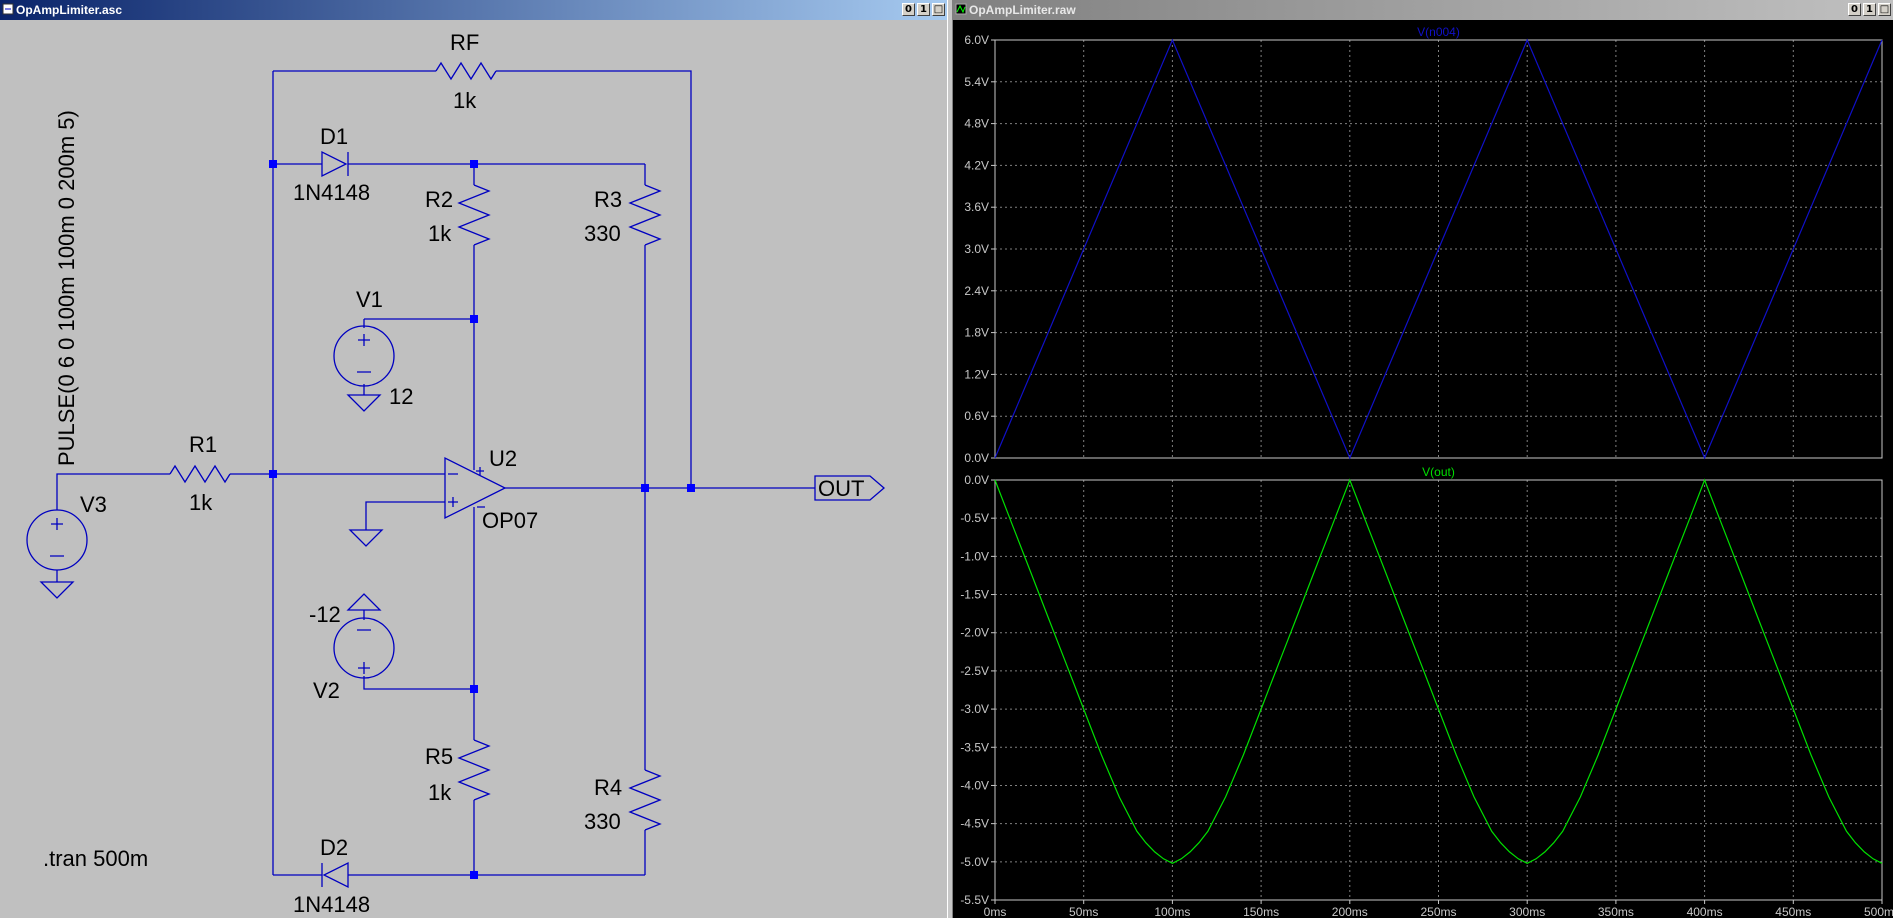 The width and height of the screenshot is (1893, 918). Describe the element at coordinates (645, 215) in the screenshot. I see `r3-resistor` at that location.